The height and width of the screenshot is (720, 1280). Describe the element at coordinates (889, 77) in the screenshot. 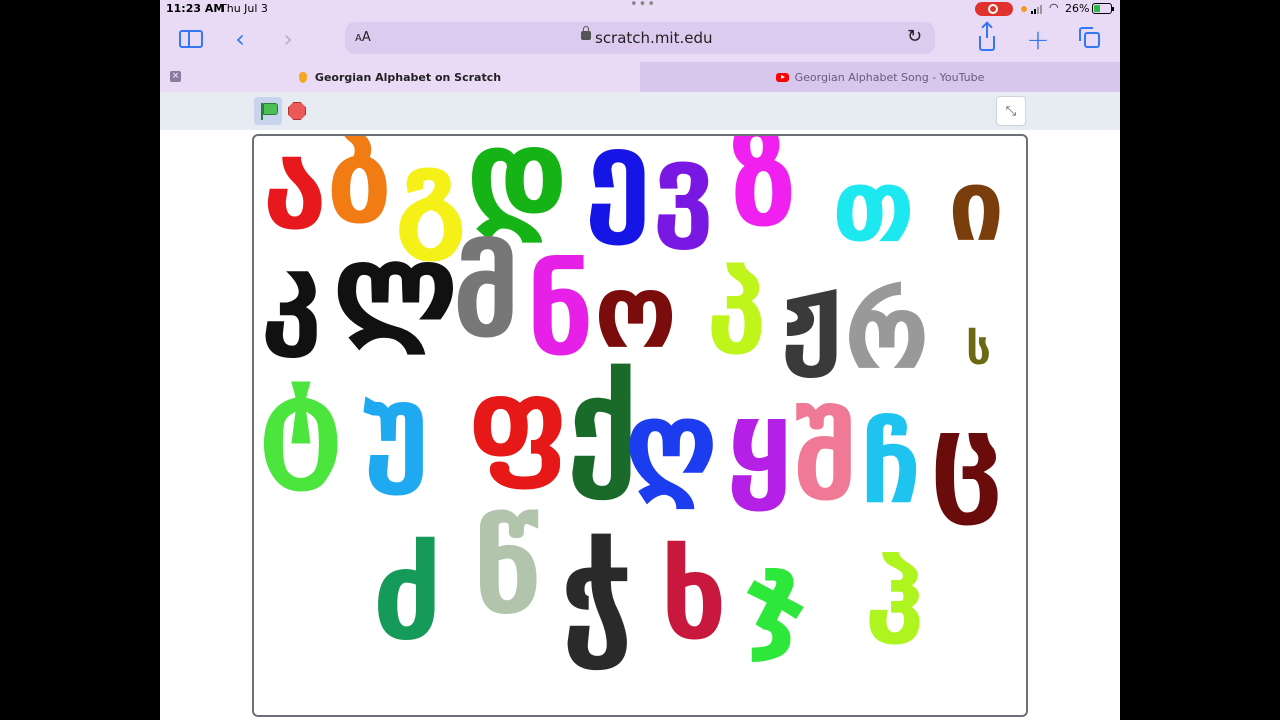

I see `tab-title: Georgian Alphabet Song - YouTube` at that location.